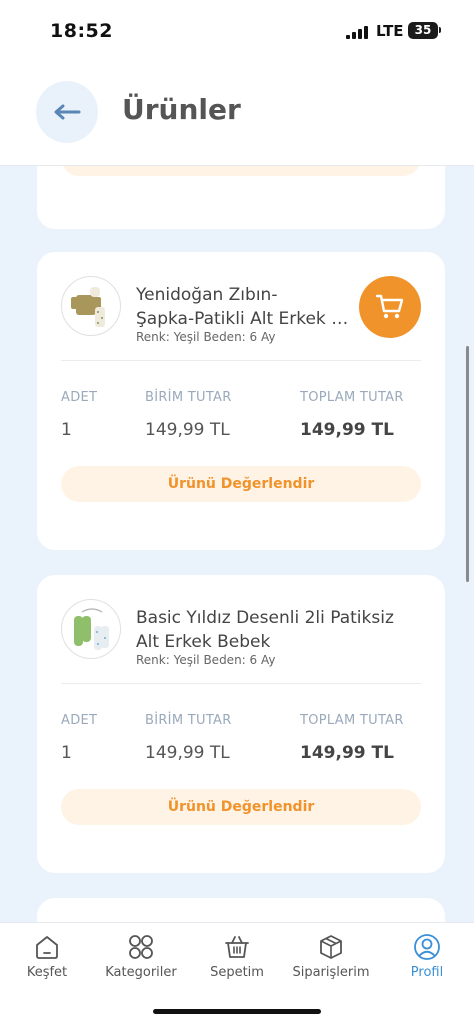 The width and height of the screenshot is (474, 1024). I want to click on page-title: Ürünler, so click(181, 109).